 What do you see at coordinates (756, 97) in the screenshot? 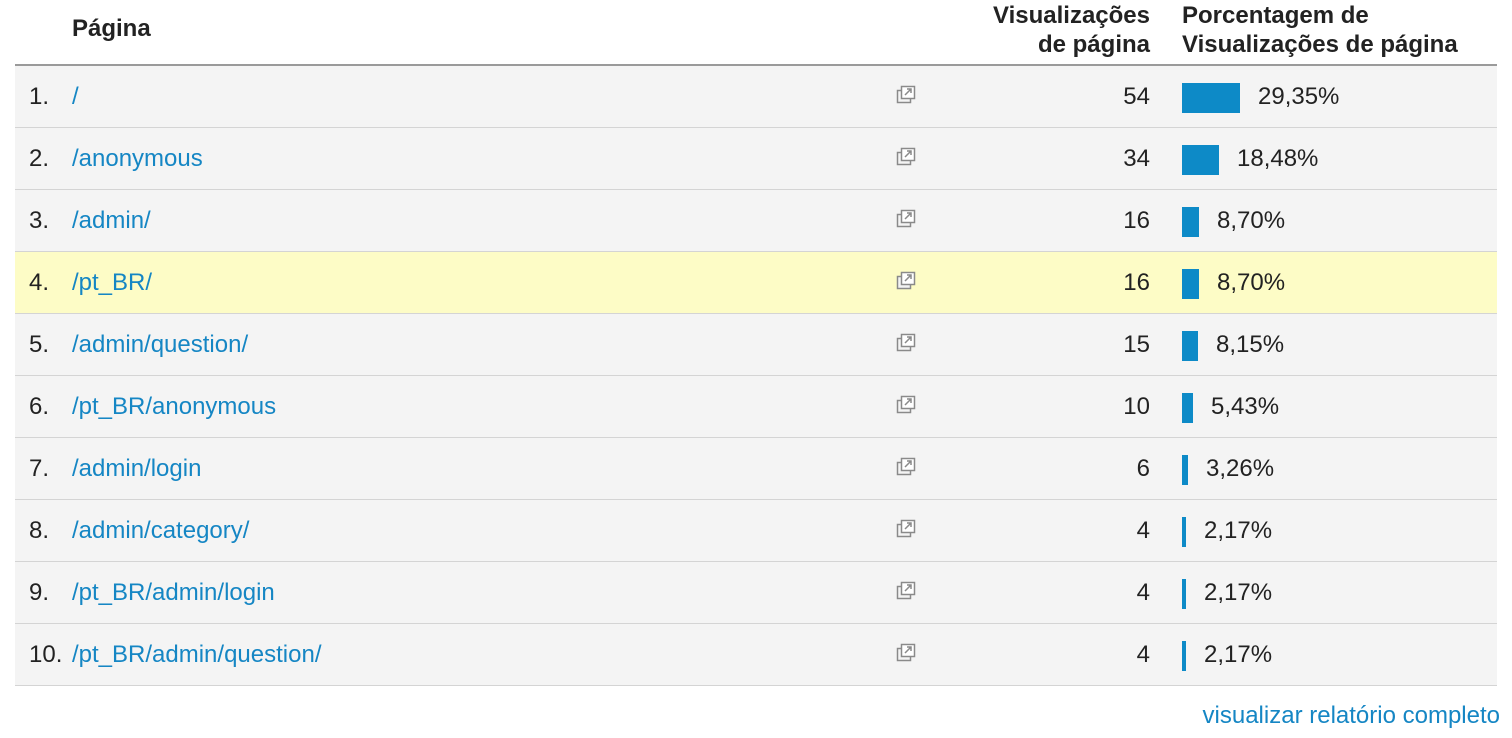
I see `table-row: 1. / 54 29,35%` at bounding box center [756, 97].